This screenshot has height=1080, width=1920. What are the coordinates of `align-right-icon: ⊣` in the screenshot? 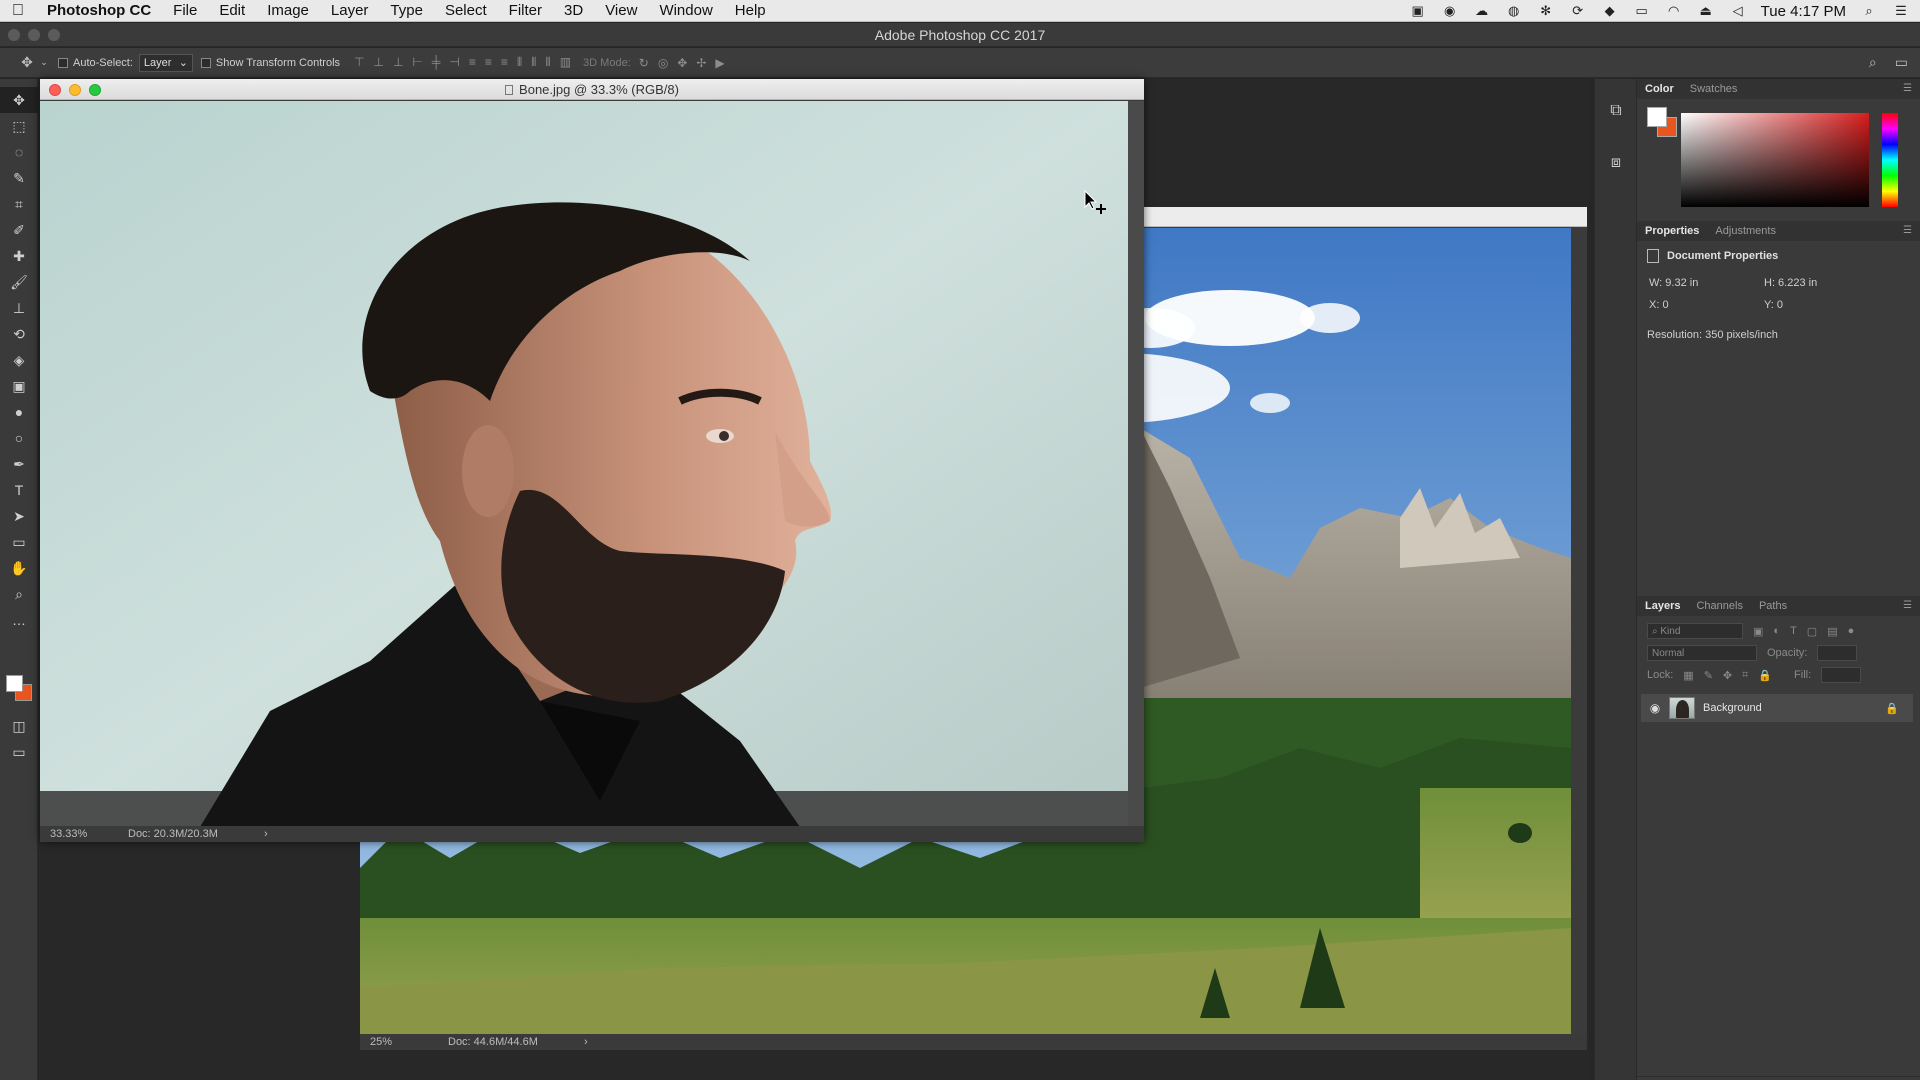 It's located at (454, 62).